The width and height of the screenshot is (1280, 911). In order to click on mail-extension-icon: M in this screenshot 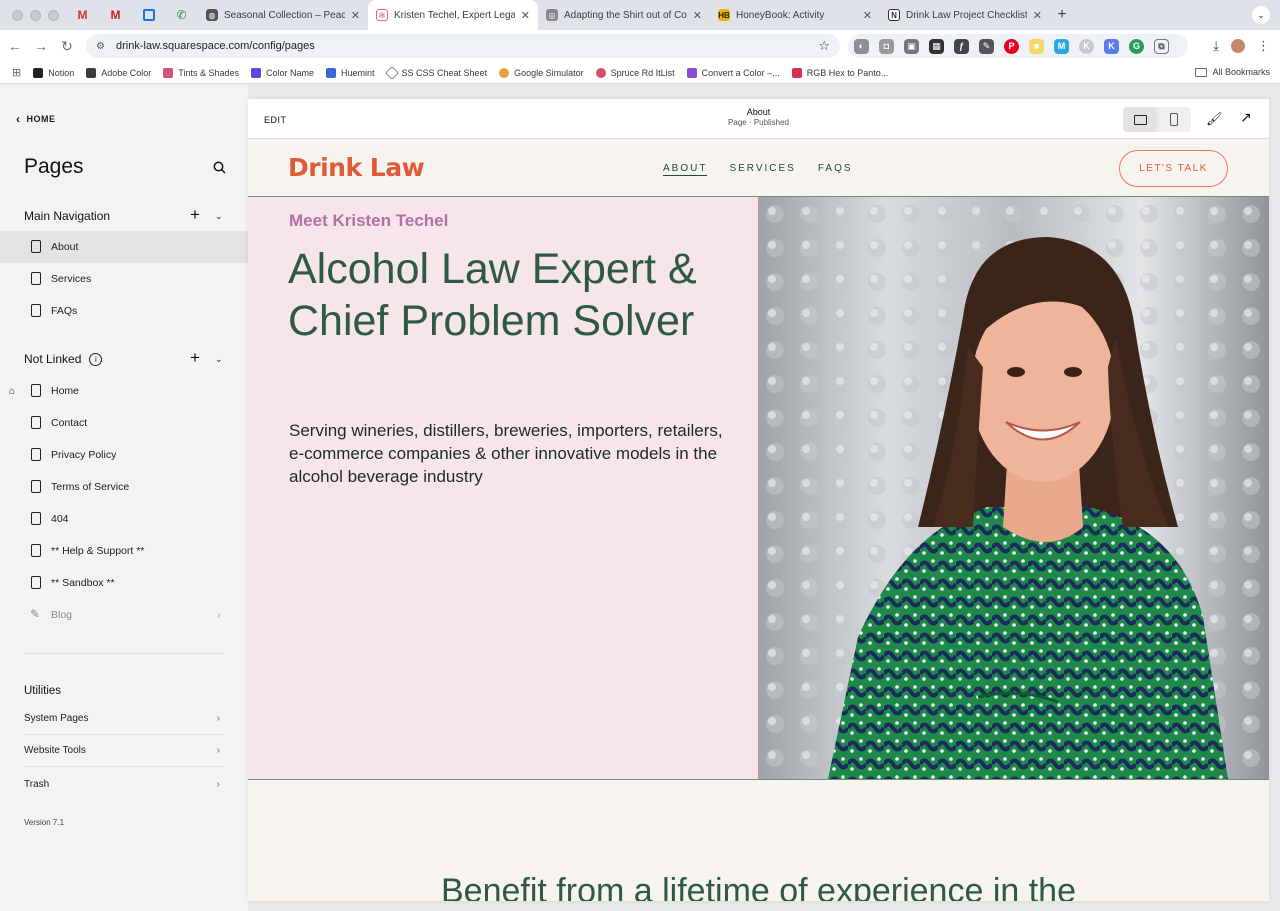, I will do `click(1061, 46)`.